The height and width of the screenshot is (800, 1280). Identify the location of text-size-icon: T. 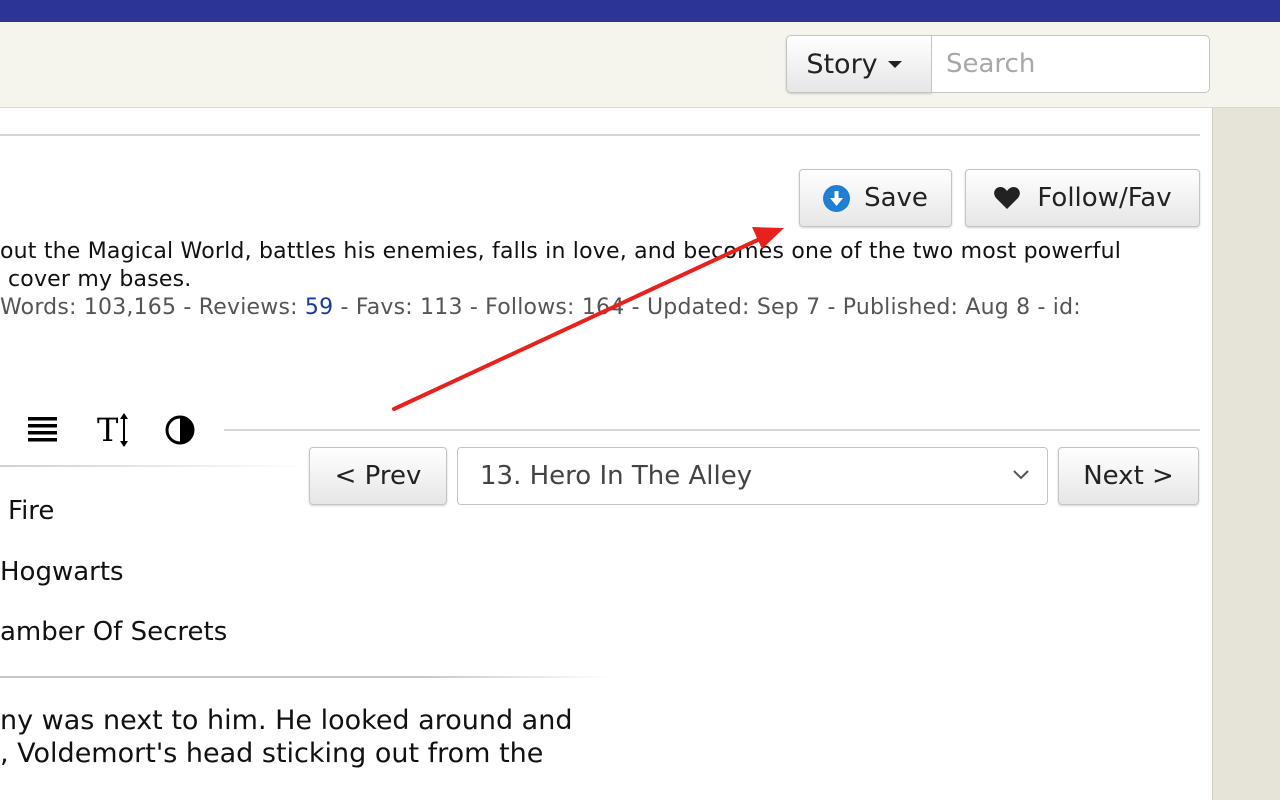
(115, 430).